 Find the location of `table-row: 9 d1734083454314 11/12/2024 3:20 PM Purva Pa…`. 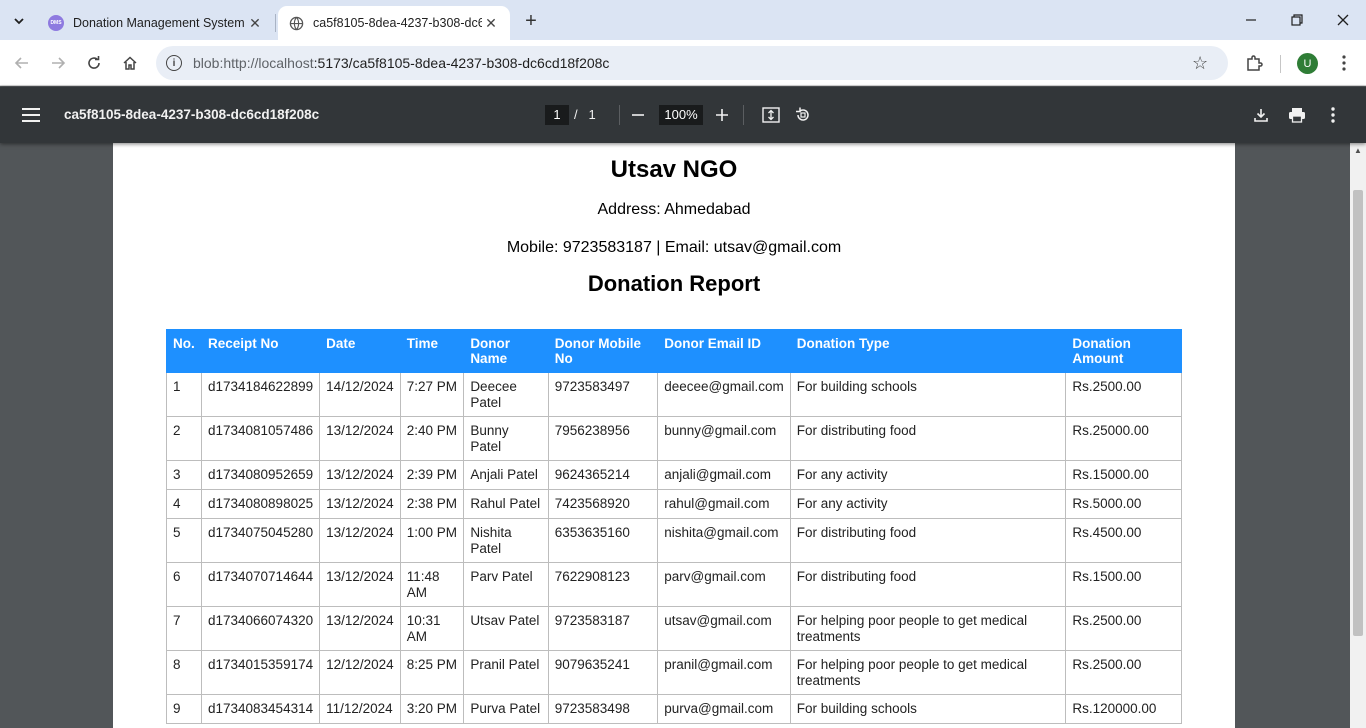

table-row: 9 d1734083454314 11/12/2024 3:20 PM Purva Pa… is located at coordinates (674, 709).